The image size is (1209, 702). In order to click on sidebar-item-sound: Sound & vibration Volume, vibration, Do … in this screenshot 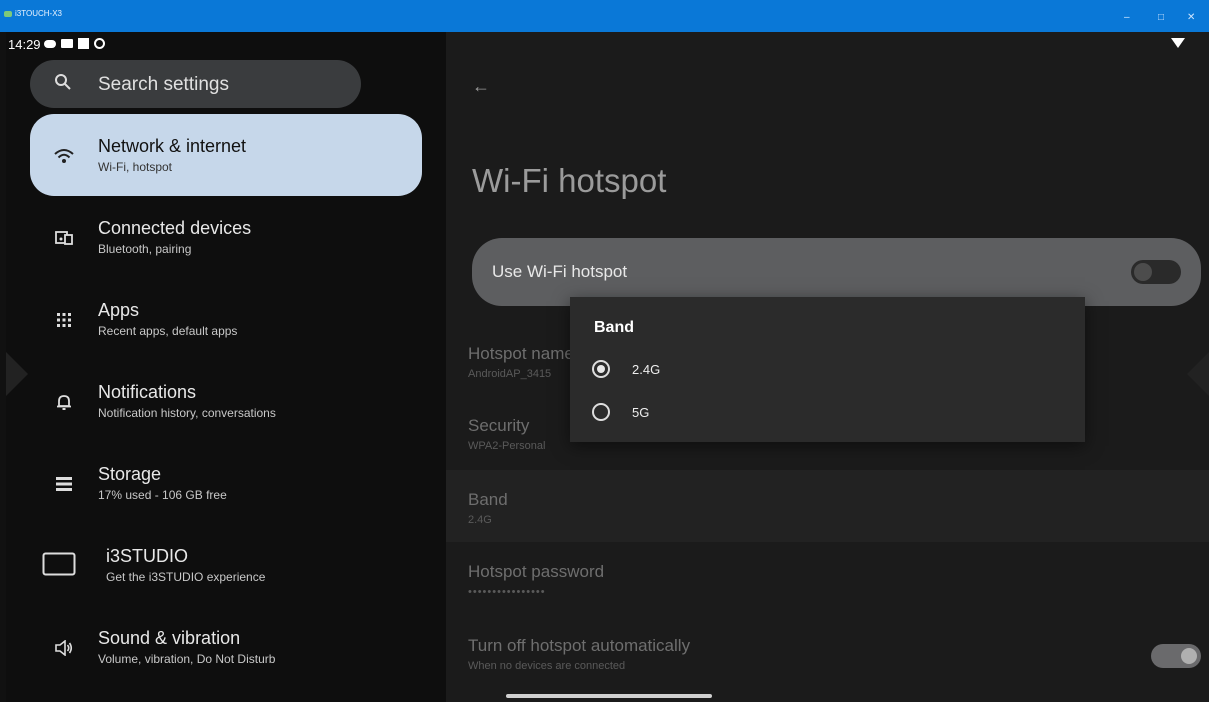, I will do `click(226, 647)`.